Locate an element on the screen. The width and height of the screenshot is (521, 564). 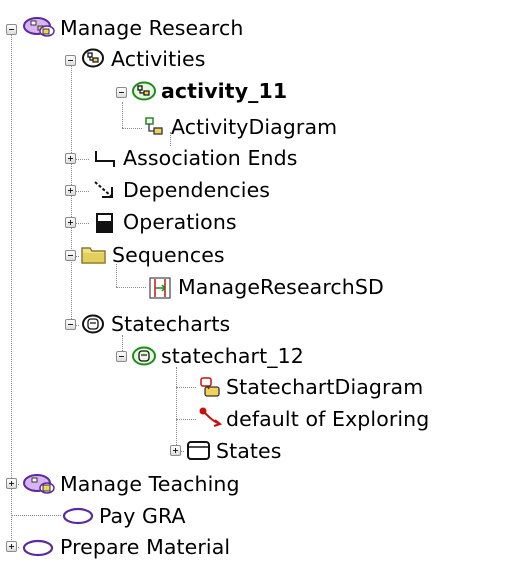
tree-node-label: activity_11 is located at coordinates (224, 91).